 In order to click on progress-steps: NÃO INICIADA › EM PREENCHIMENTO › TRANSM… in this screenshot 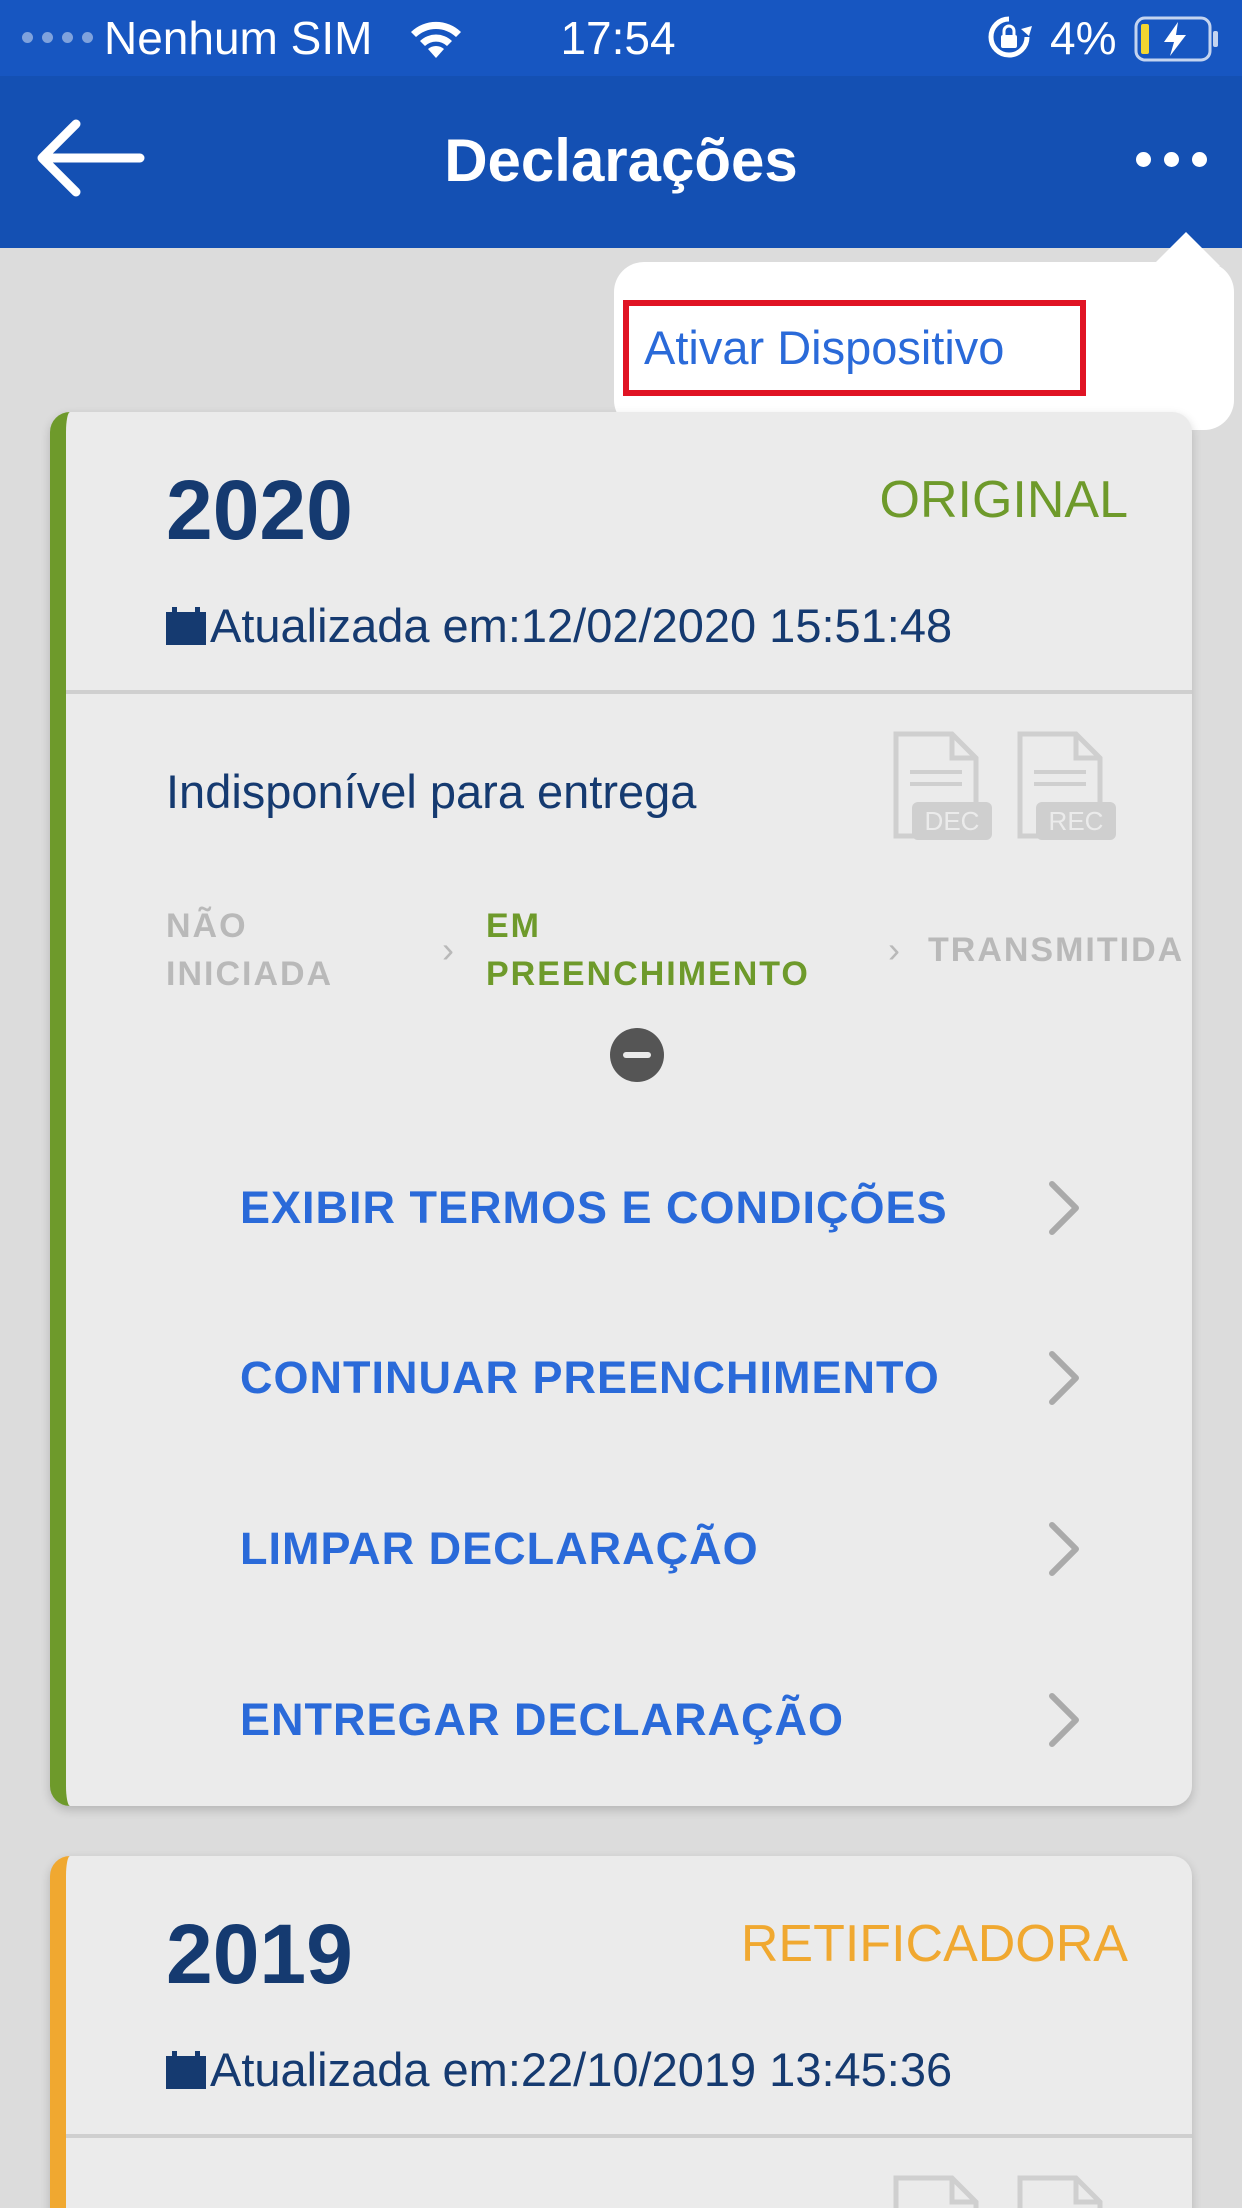, I will do `click(679, 957)`.